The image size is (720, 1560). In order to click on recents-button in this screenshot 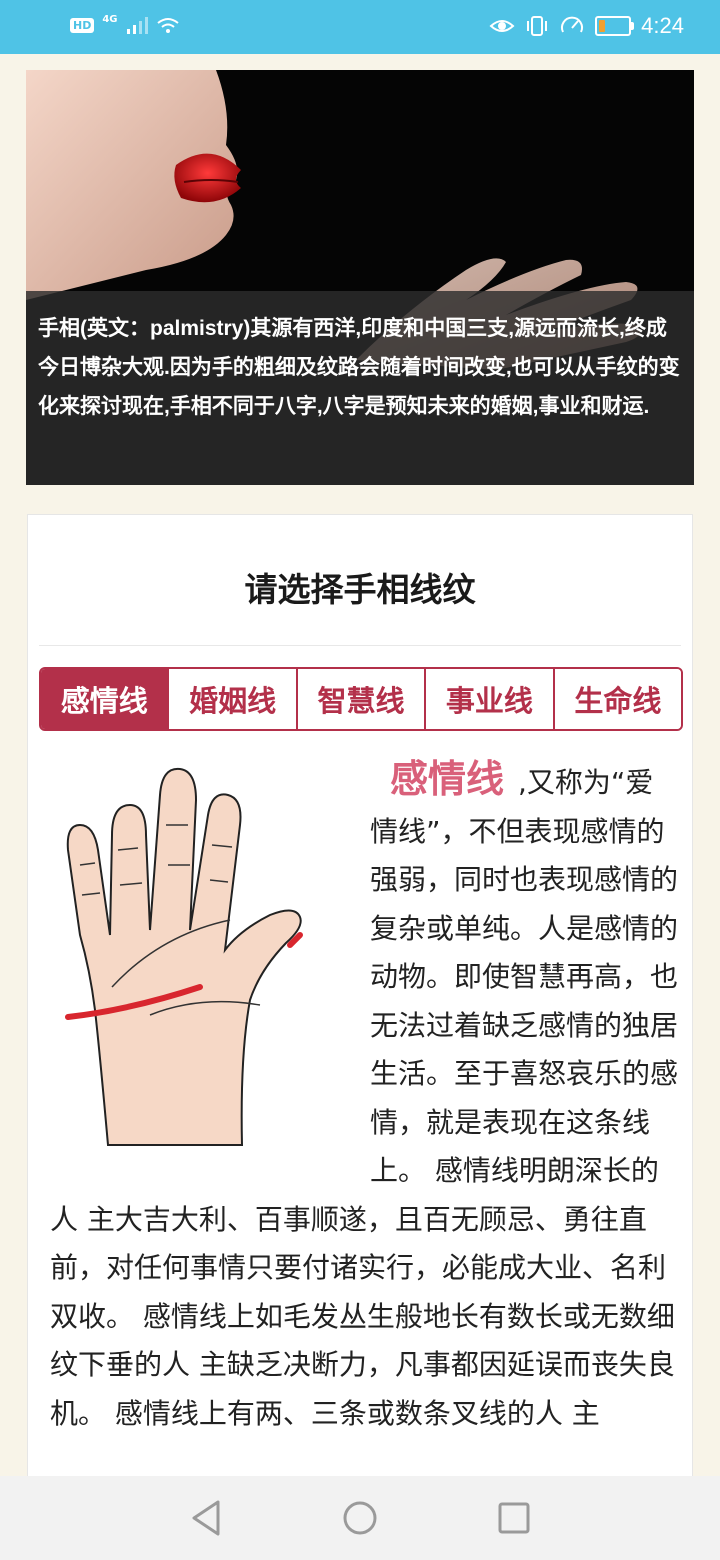, I will do `click(514, 1518)`.